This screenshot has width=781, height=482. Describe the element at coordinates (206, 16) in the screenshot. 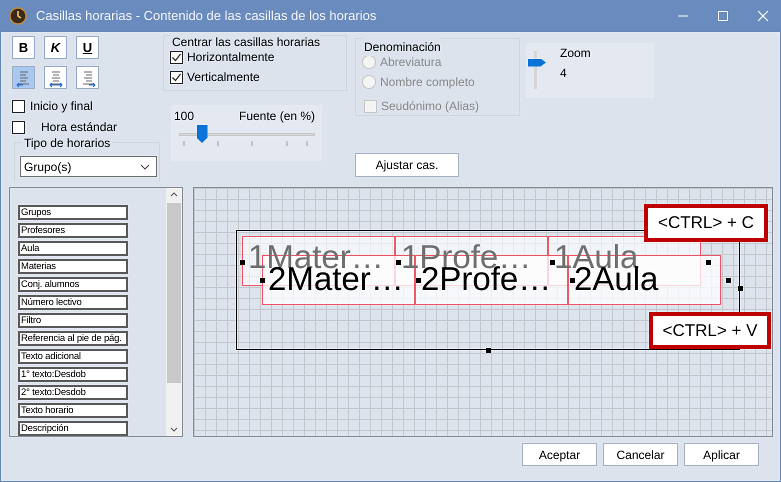

I see `window-title: Casillas horarias - Contenido de las casillas de los horarios` at that location.